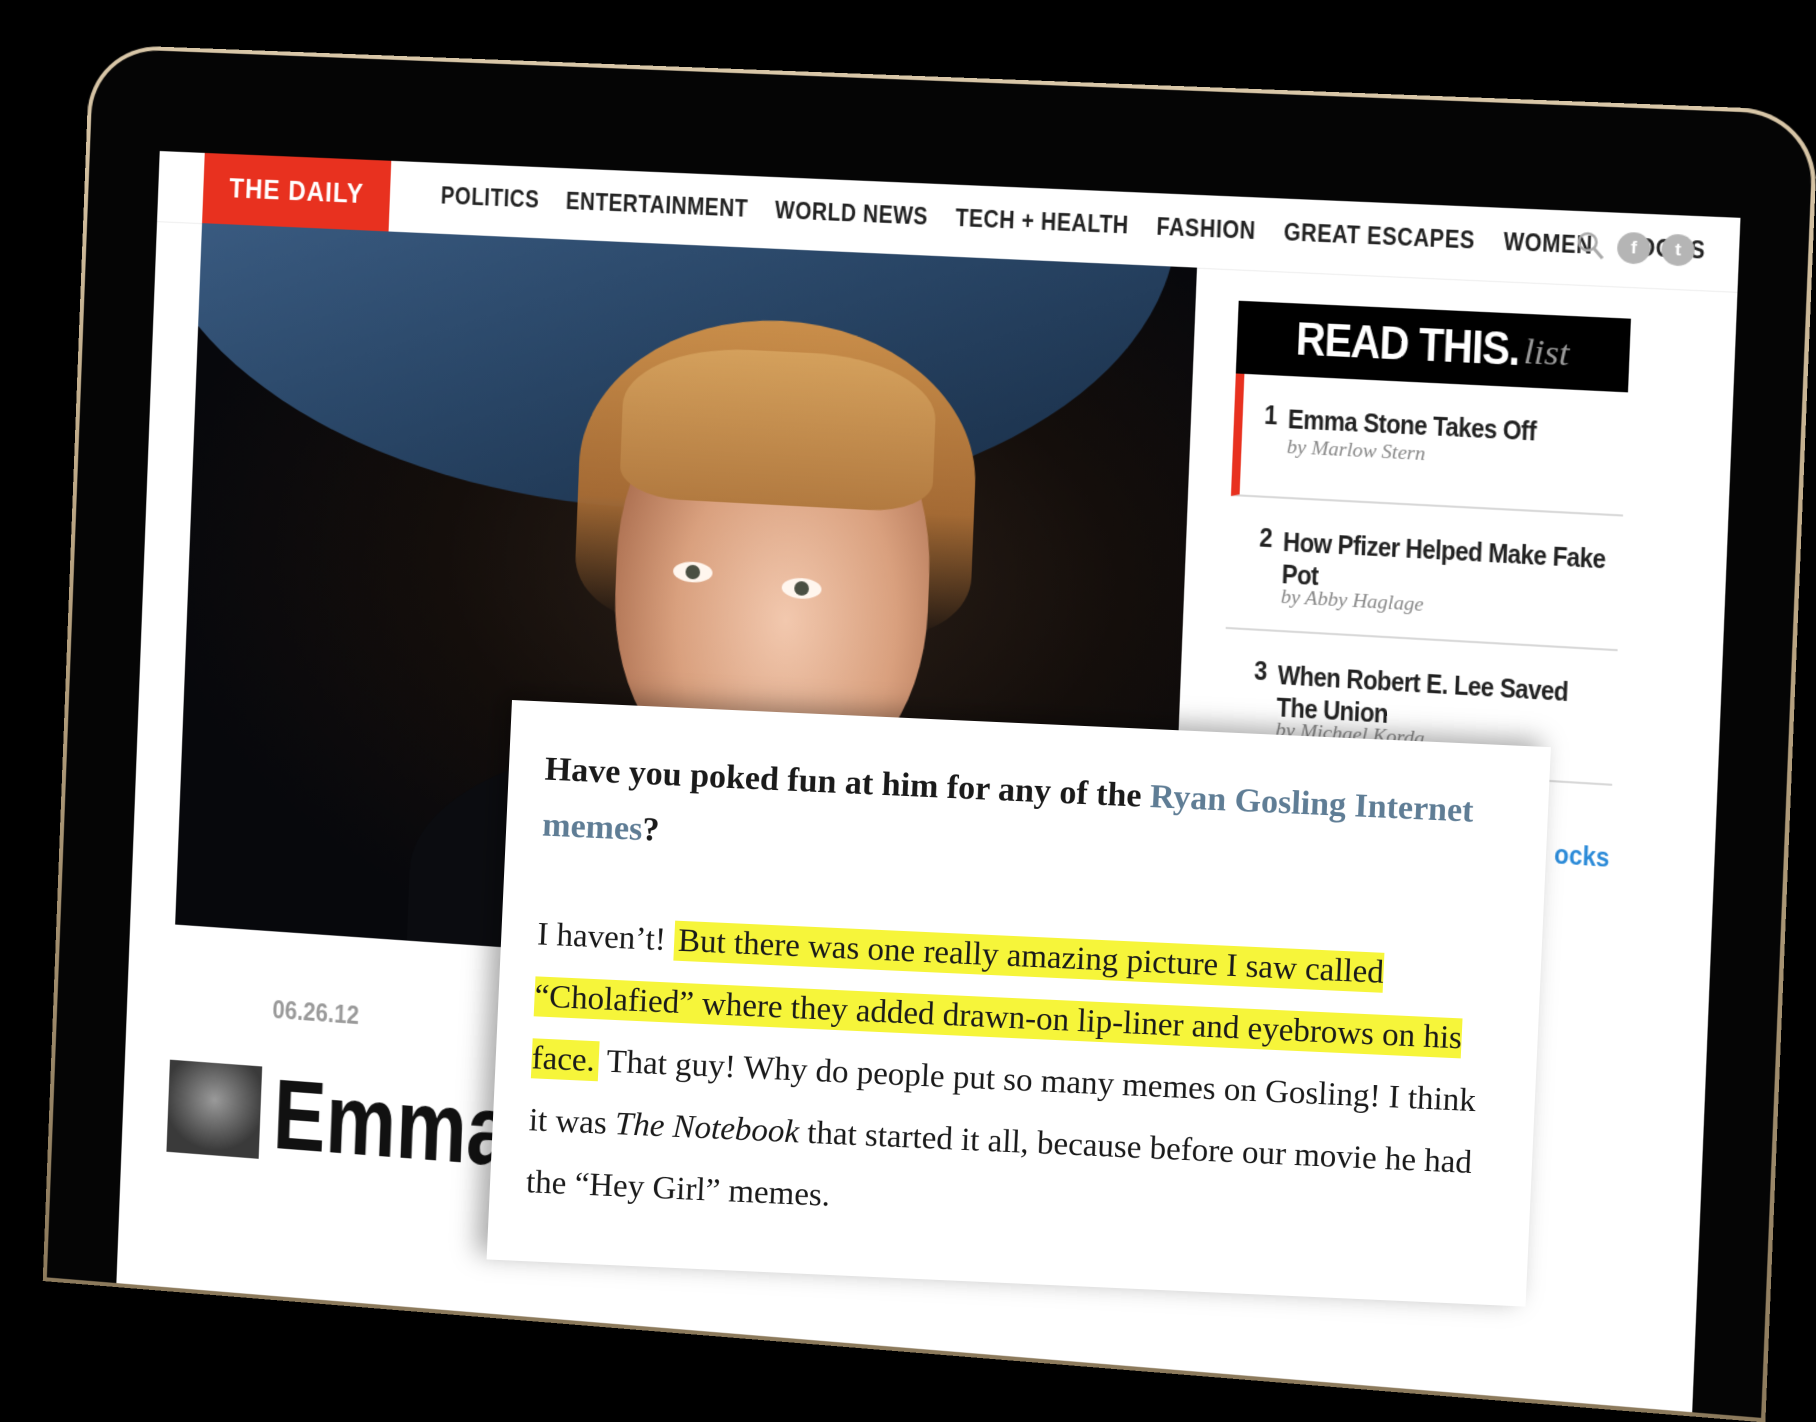 This screenshot has width=1816, height=1422. I want to click on author-avatar, so click(214, 1109).